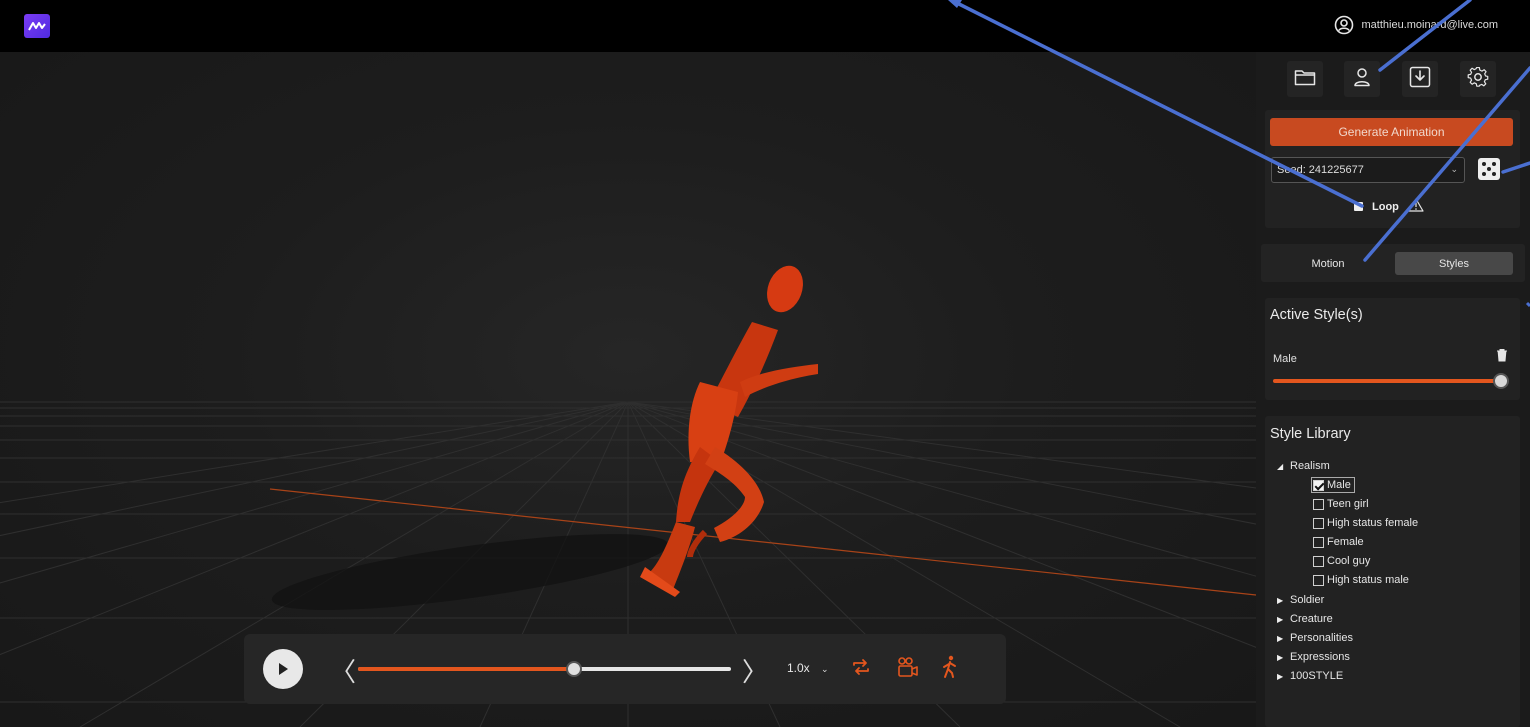 The image size is (1530, 727). What do you see at coordinates (37, 26) in the screenshot?
I see `app-logo-icon` at bounding box center [37, 26].